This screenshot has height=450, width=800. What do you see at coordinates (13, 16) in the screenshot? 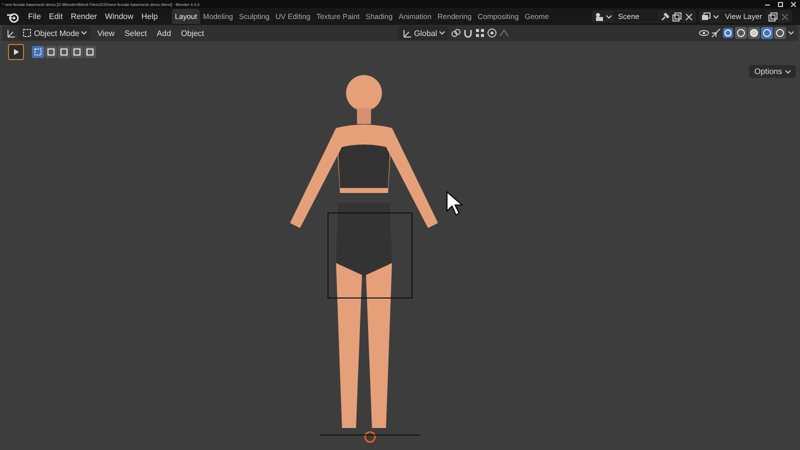
I see `logo-icon` at bounding box center [13, 16].